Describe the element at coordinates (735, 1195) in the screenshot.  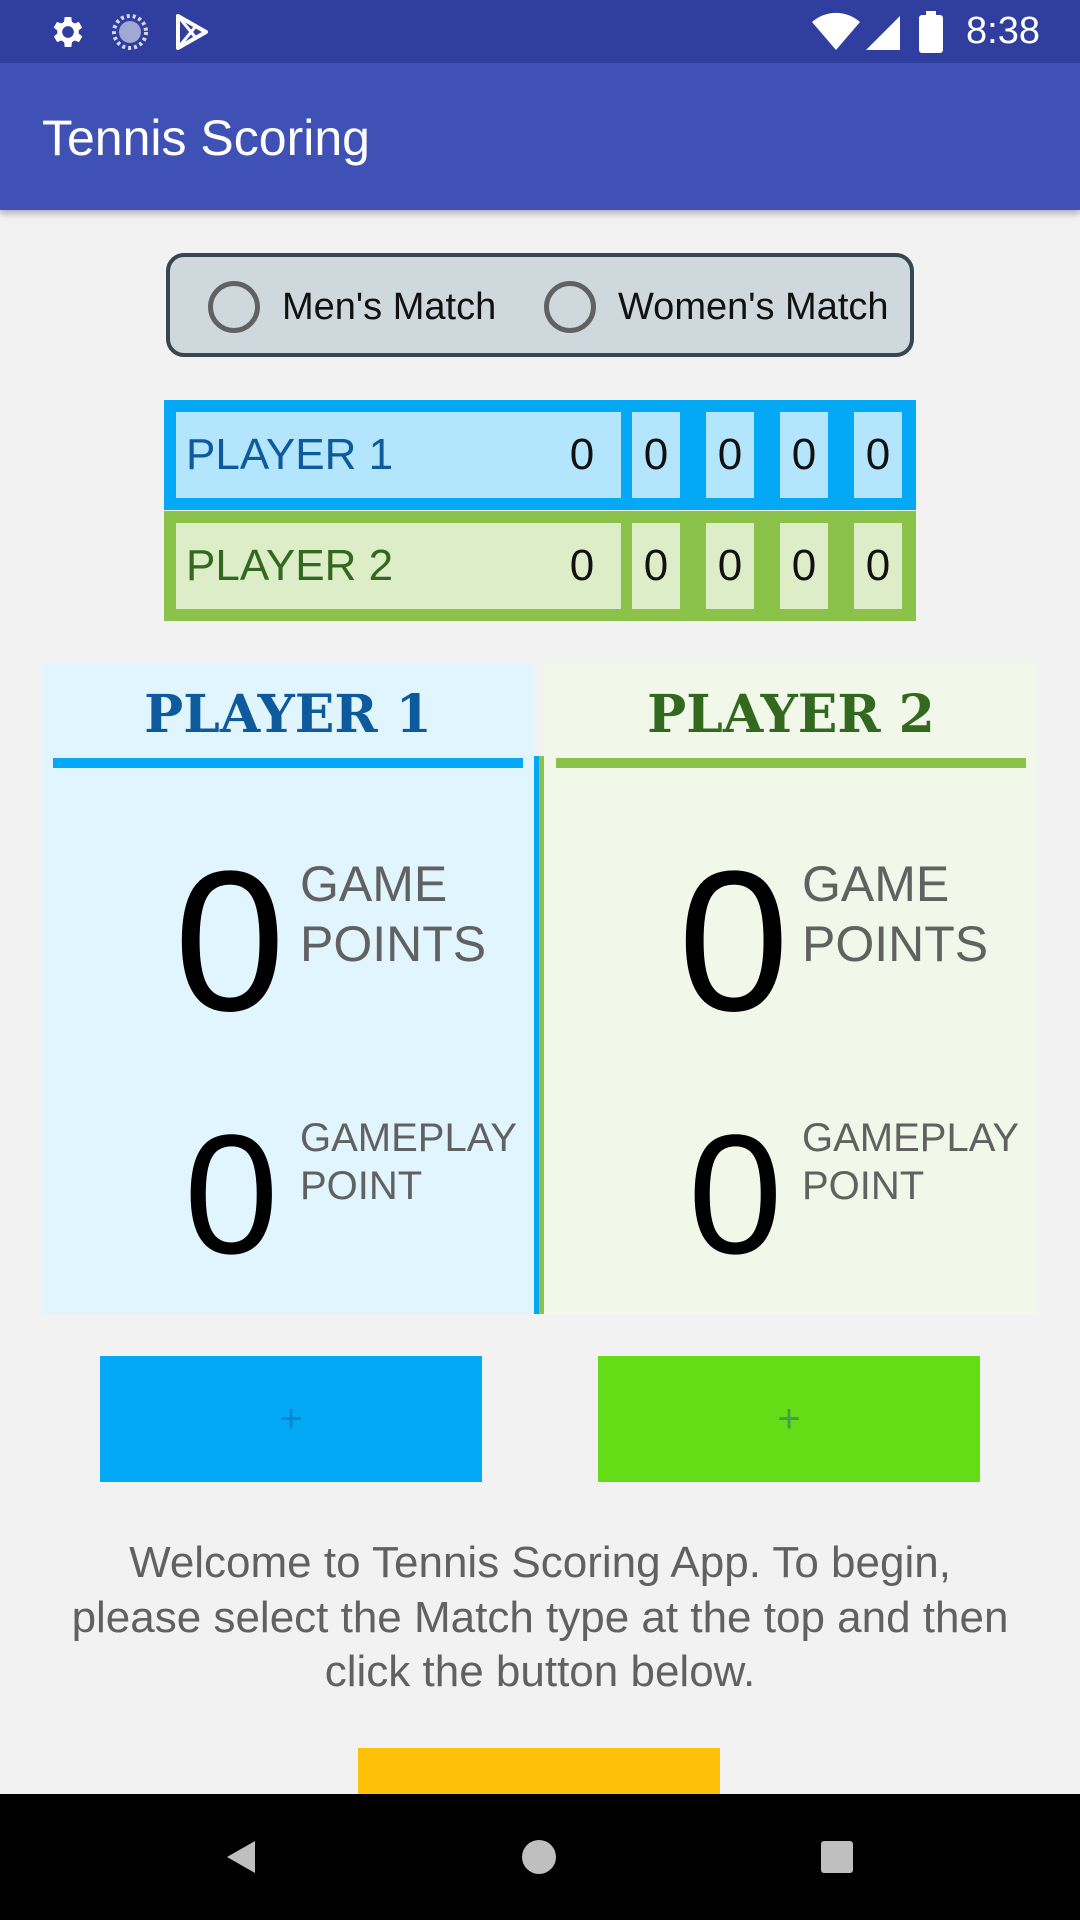
I see `player2-gameplay-point: 0` at that location.